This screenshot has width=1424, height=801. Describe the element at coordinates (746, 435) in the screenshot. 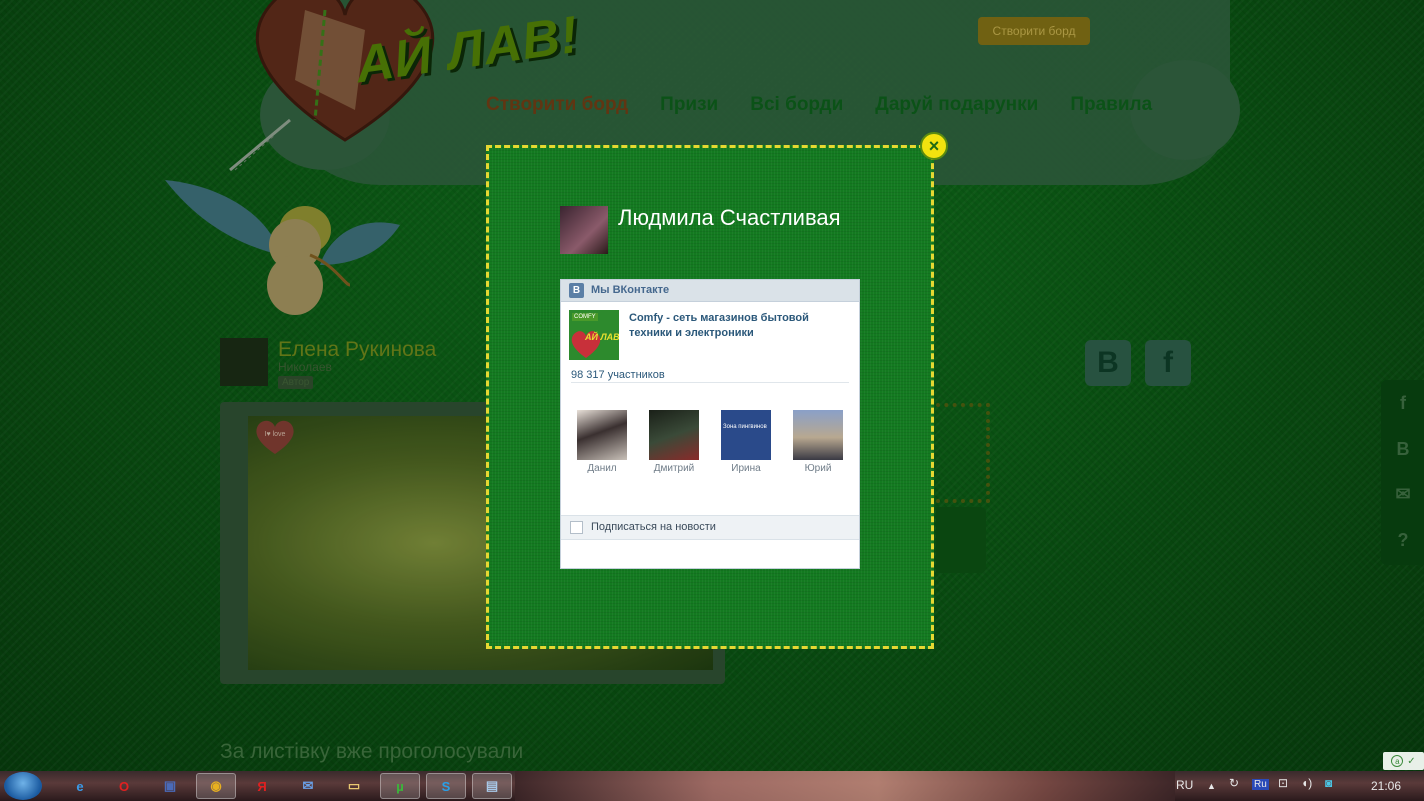

I see `member-photo: Зона пингвинов` at that location.